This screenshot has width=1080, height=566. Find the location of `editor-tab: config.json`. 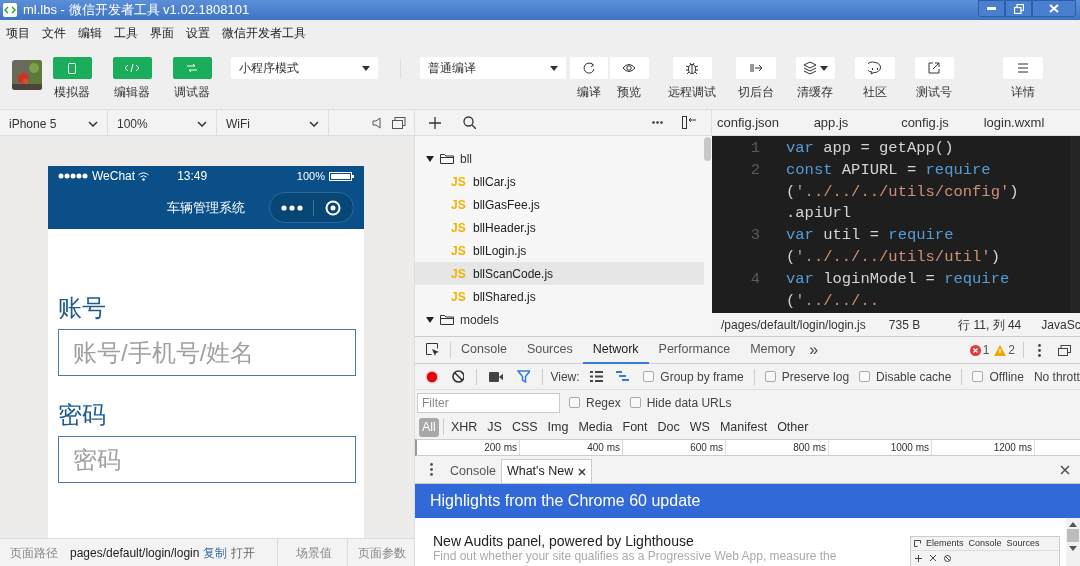

editor-tab: config.json is located at coordinates (748, 122).